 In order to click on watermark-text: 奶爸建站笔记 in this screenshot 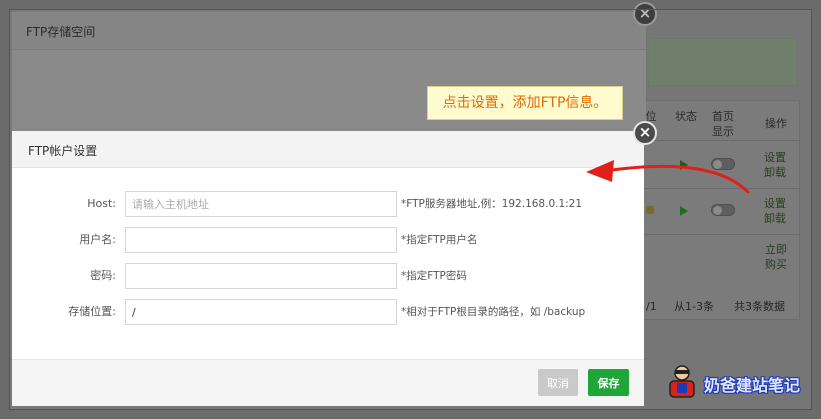, I will do `click(752, 385)`.